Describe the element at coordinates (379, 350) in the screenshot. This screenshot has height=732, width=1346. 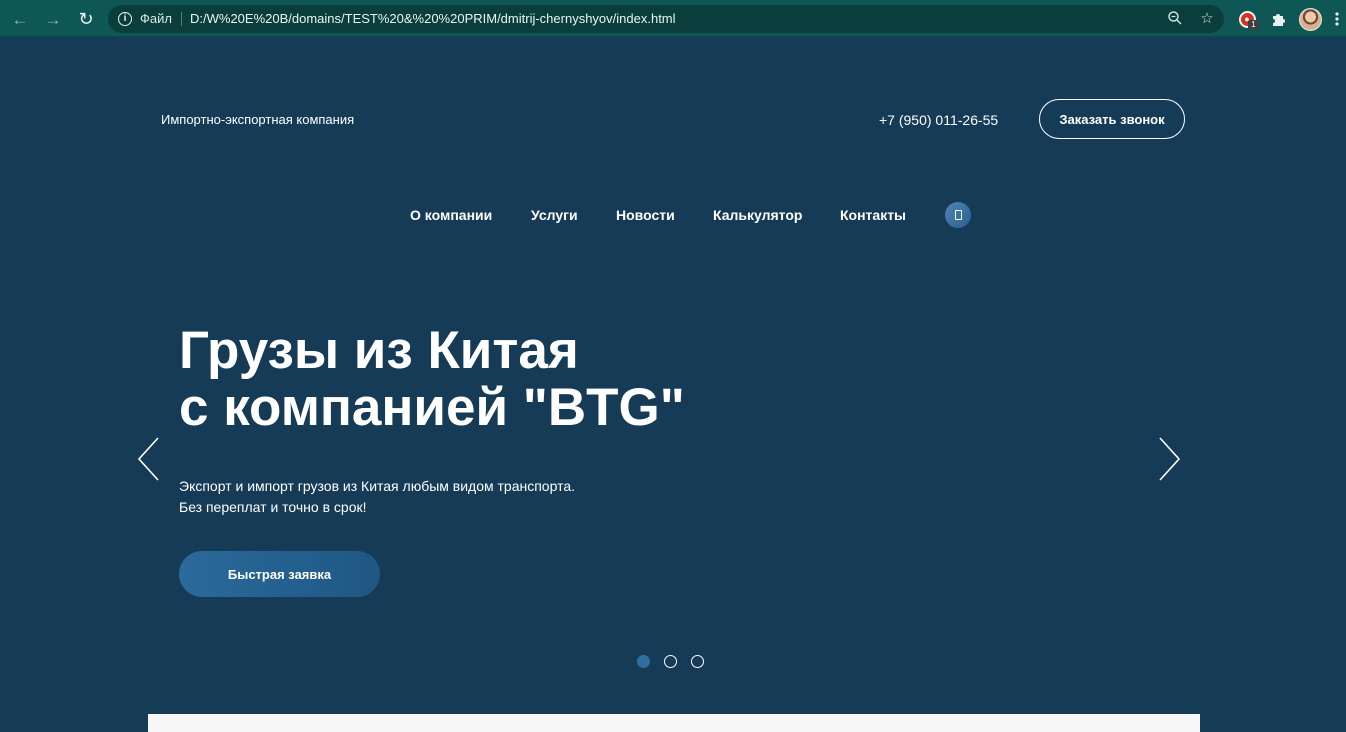
I see `hero-title-line-1: Грузы из Китая` at that location.